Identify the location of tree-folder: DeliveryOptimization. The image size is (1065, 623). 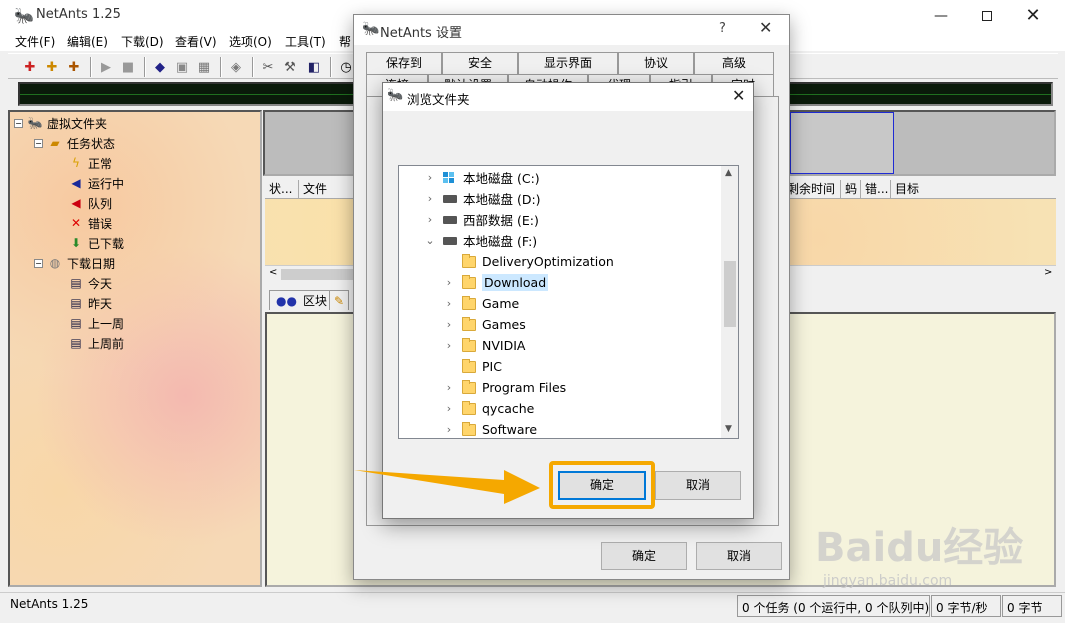
(538, 261).